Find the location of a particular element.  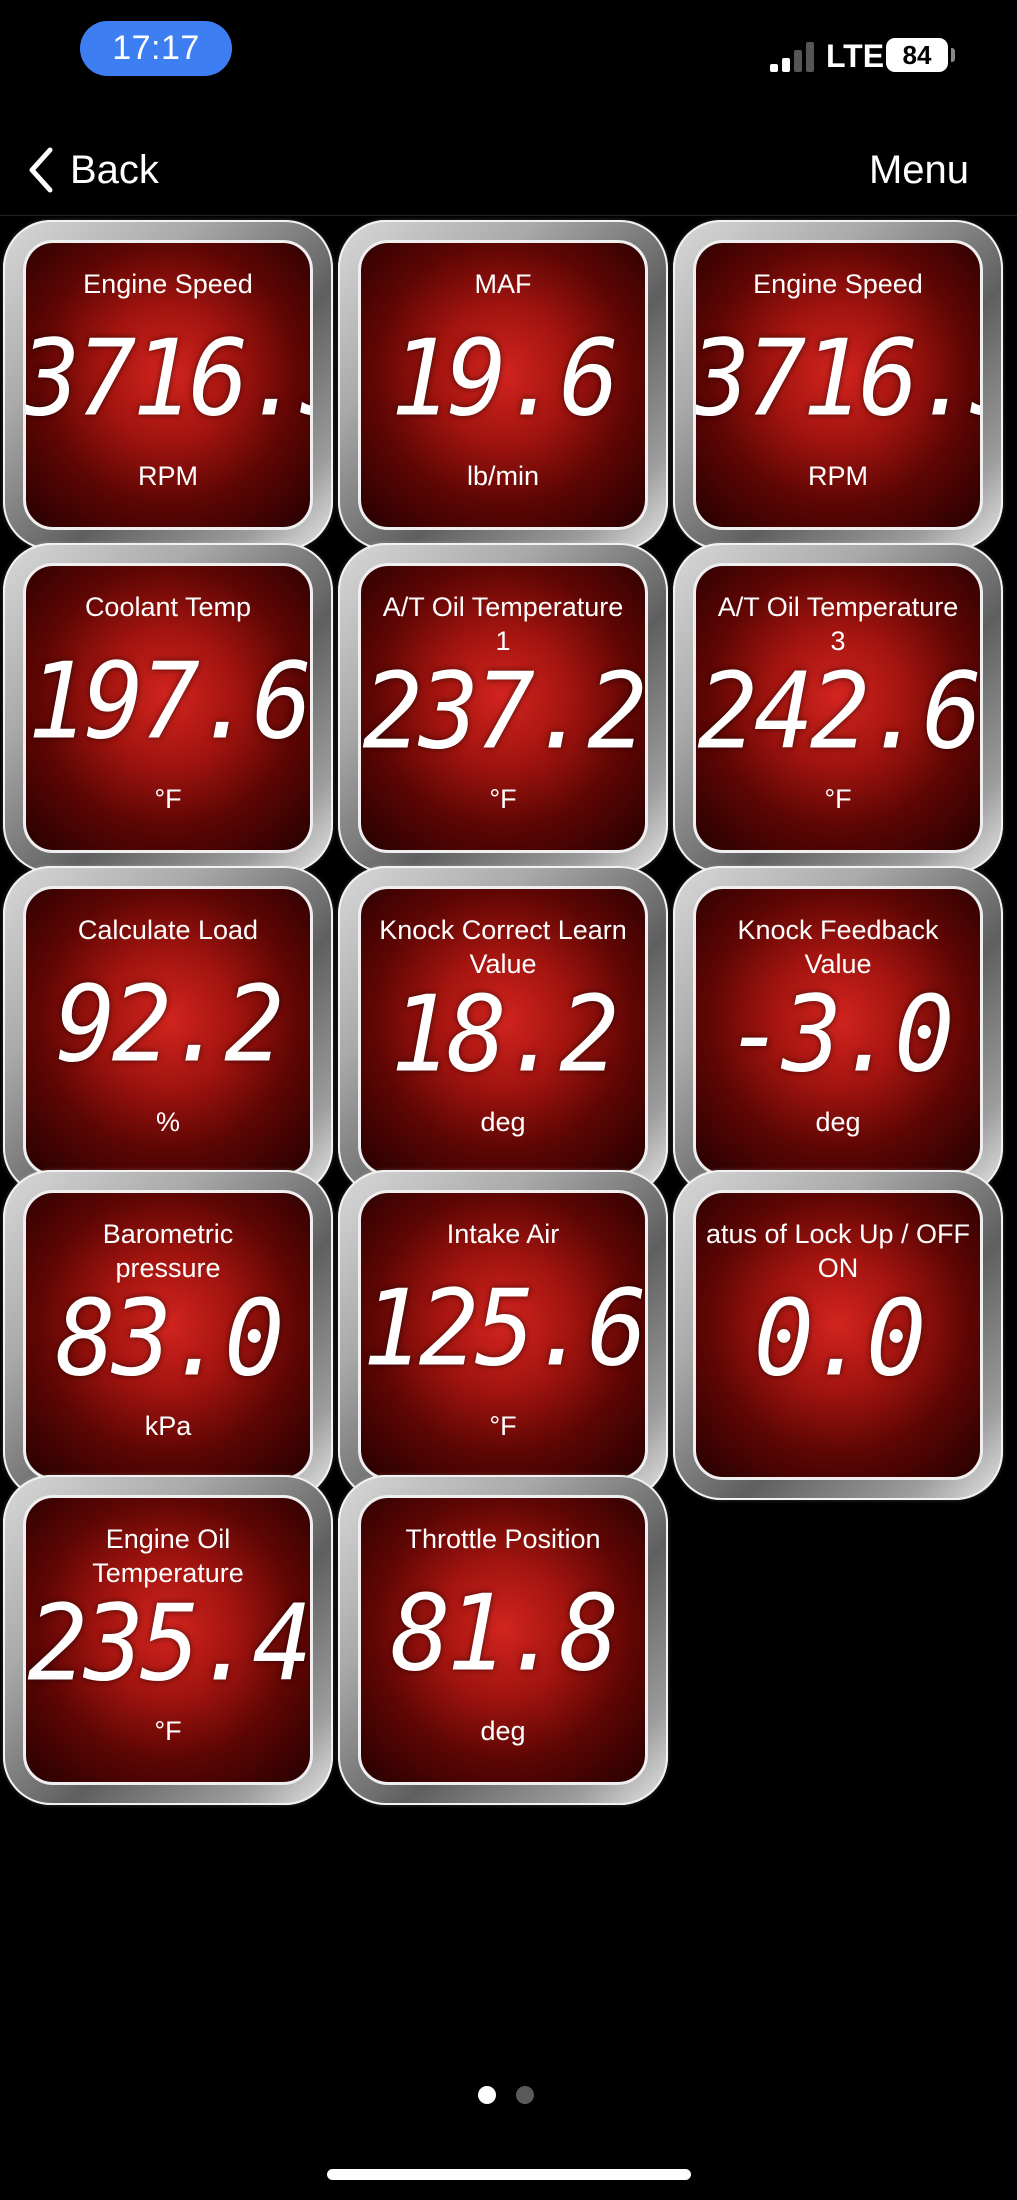

gauge-tile: atus of Lock Up / OFF ON 0.0 is located at coordinates (838, 1335).